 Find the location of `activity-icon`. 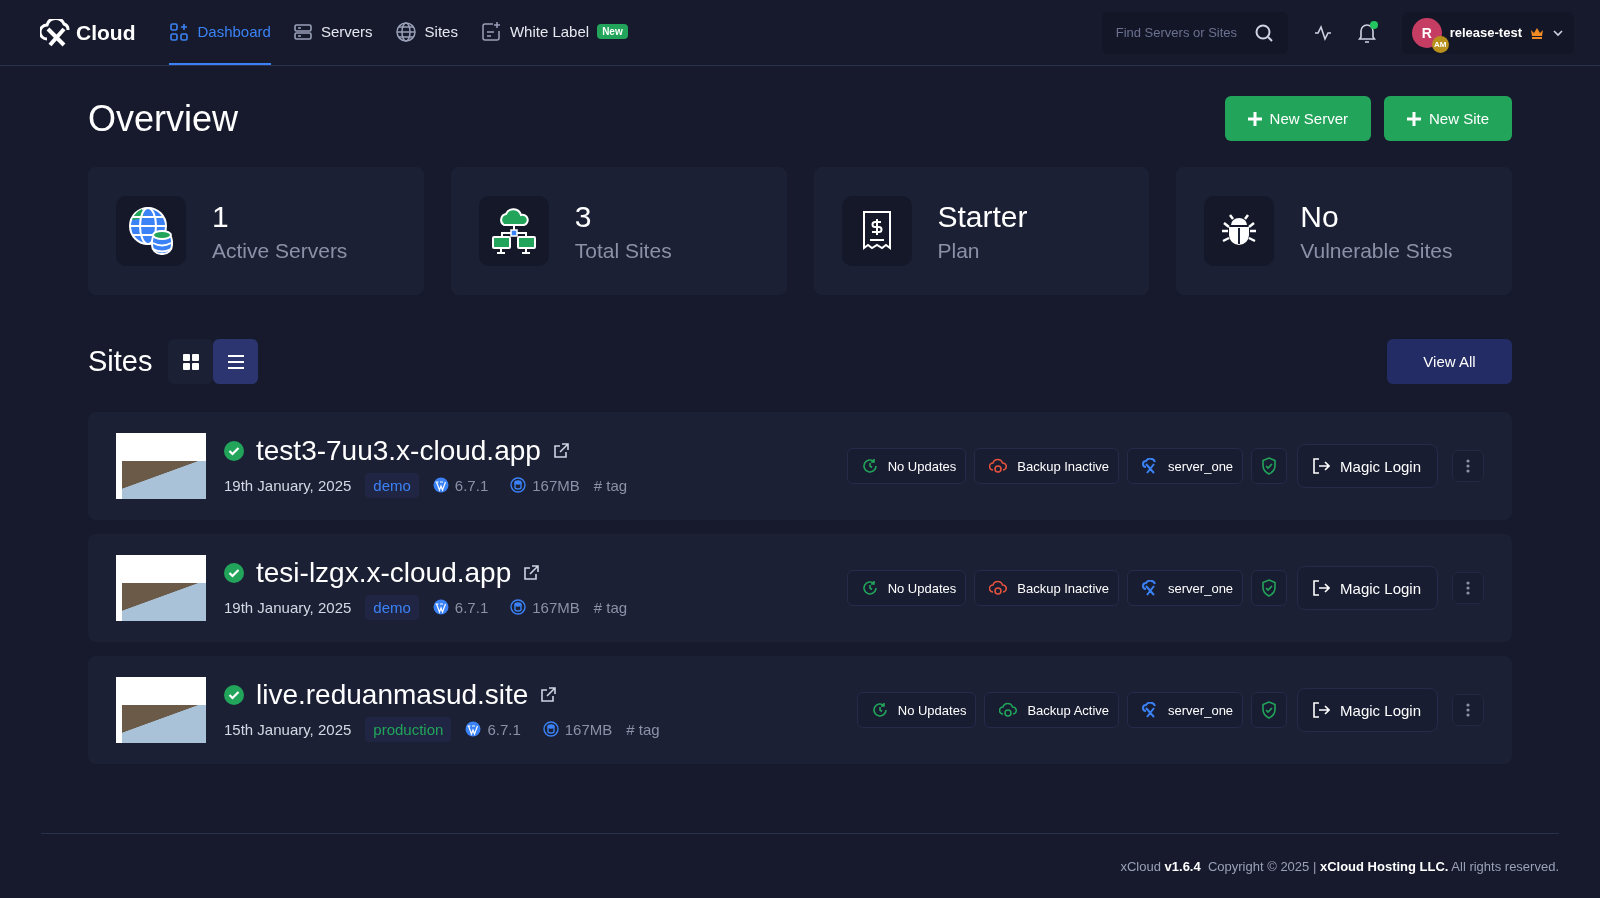

activity-icon is located at coordinates (1322, 32).